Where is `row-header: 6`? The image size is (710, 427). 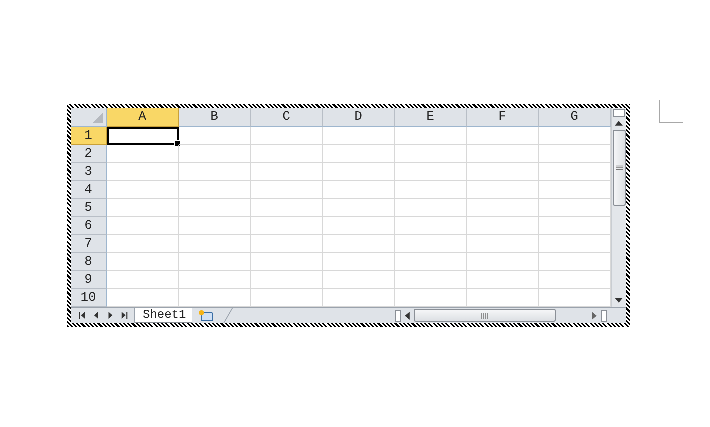 row-header: 6 is located at coordinates (89, 226).